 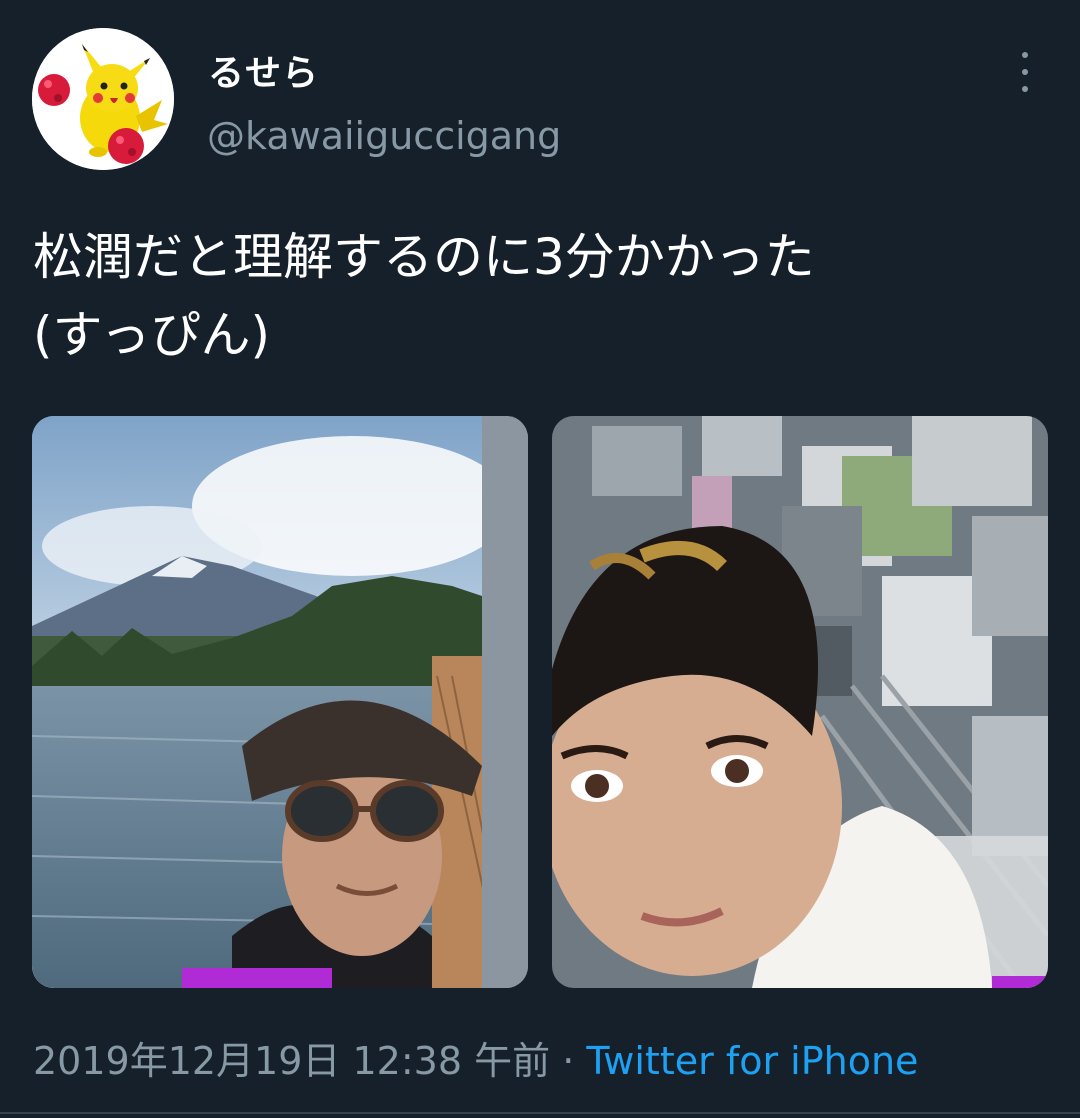 I want to click on tweet-text: 松潤だと理解するのに3分かかった (すっぴん), so click(x=538, y=296).